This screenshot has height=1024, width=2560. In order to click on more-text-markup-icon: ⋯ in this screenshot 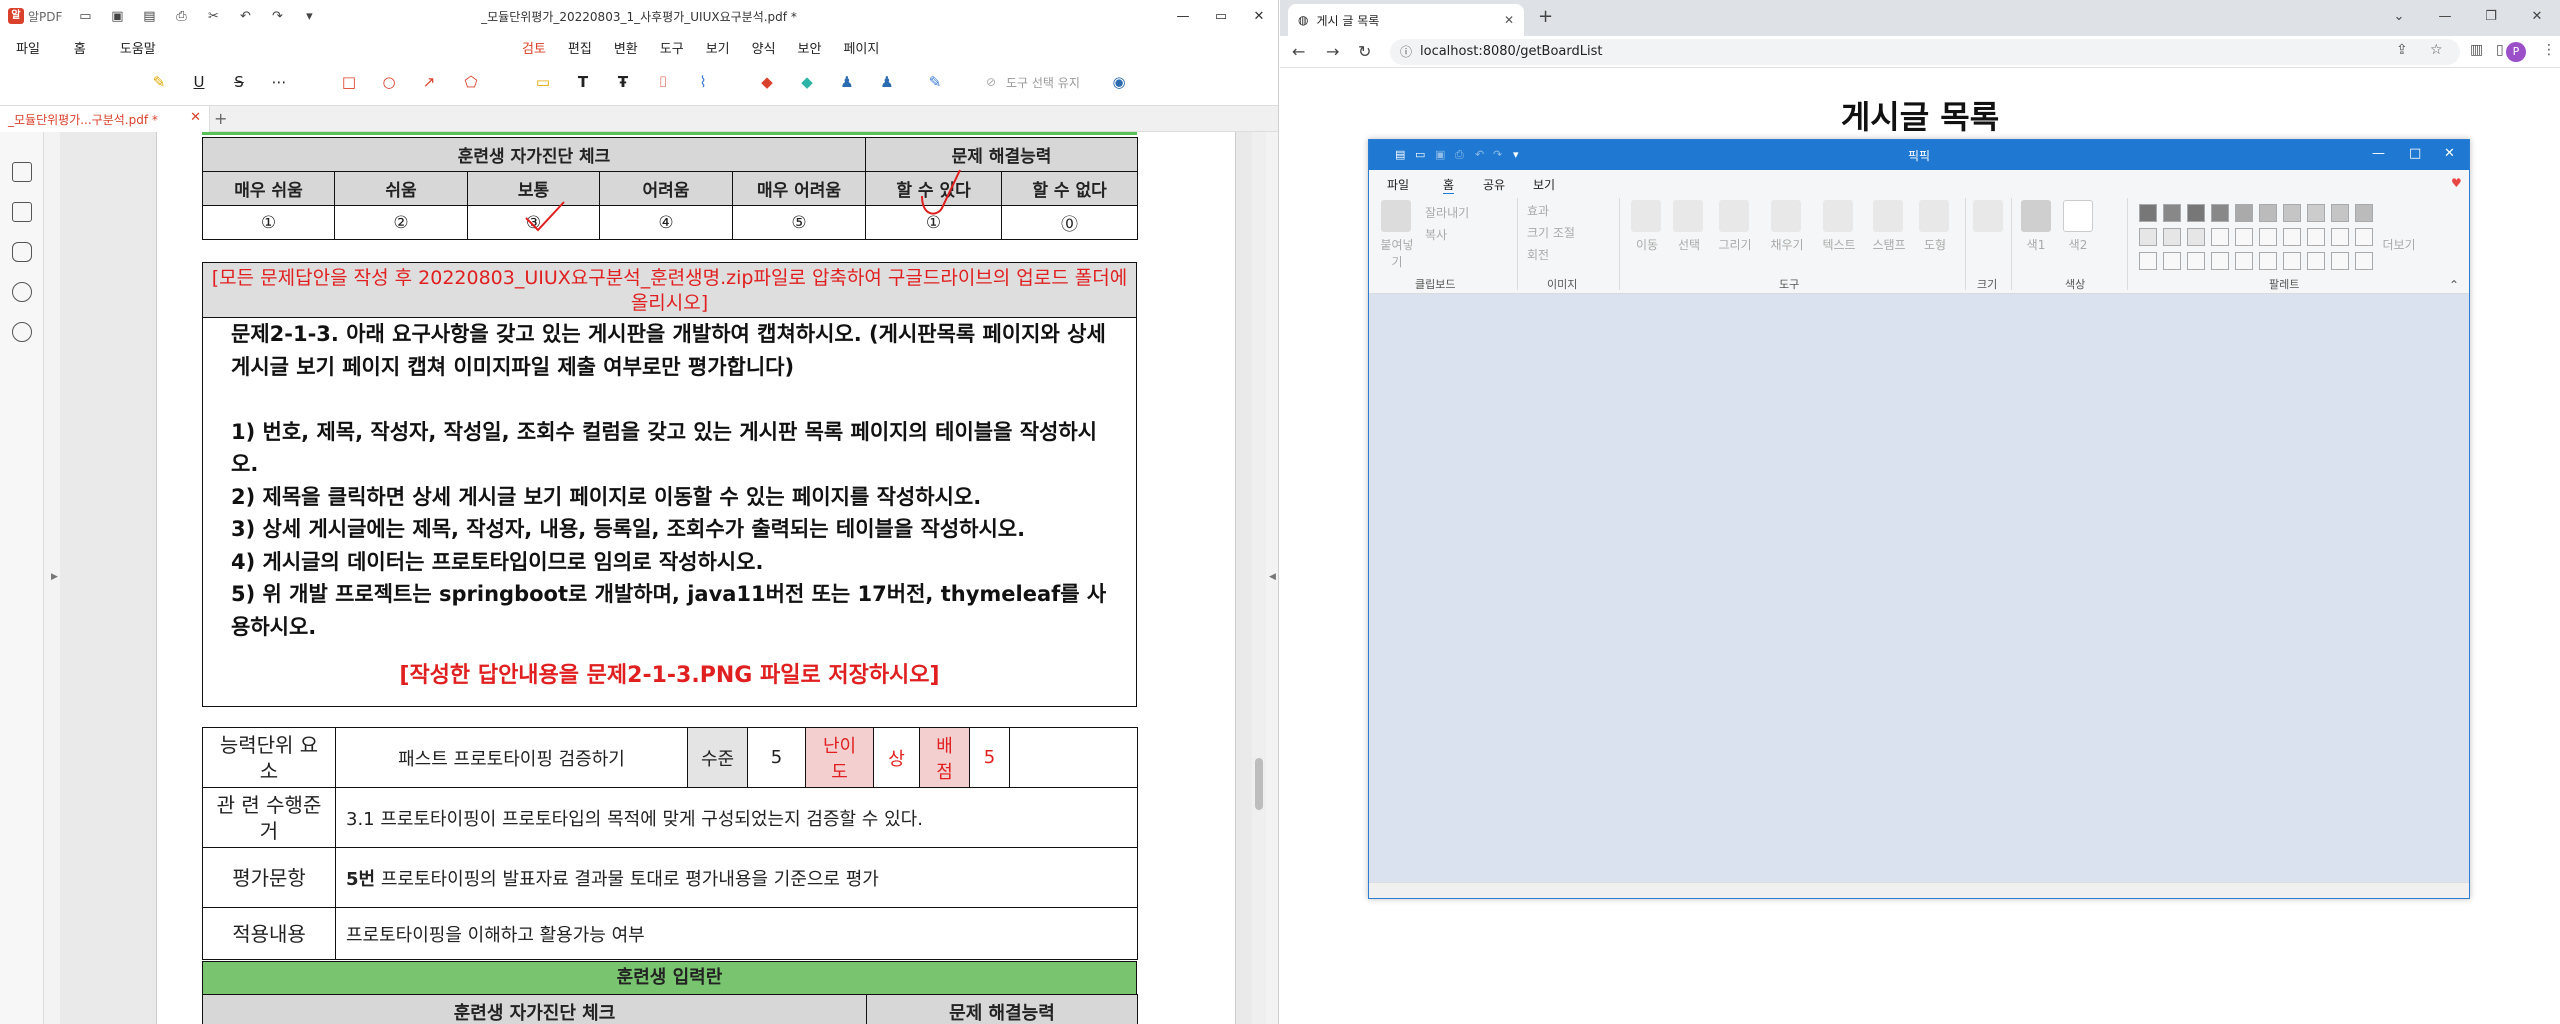, I will do `click(279, 82)`.